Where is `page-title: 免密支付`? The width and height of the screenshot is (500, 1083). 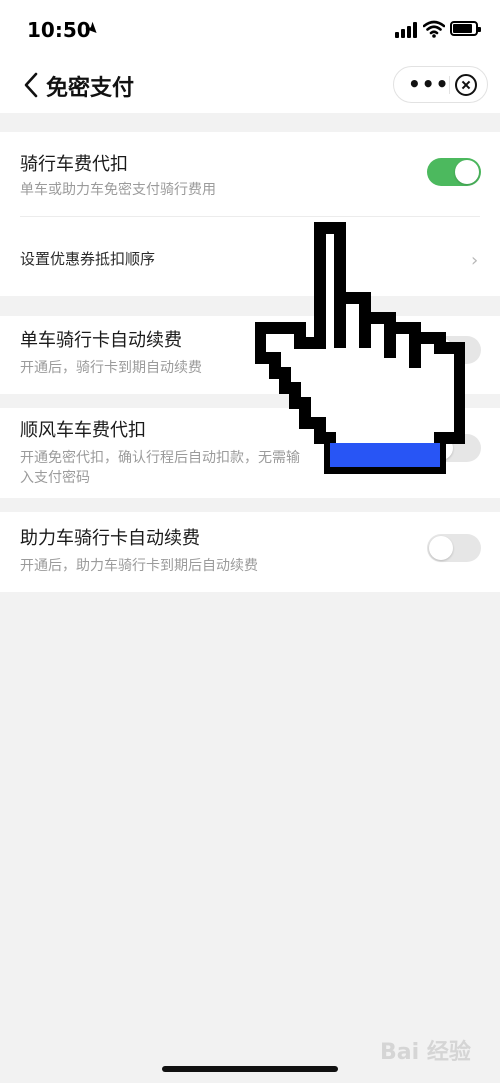
page-title: 免密支付 is located at coordinates (90, 88).